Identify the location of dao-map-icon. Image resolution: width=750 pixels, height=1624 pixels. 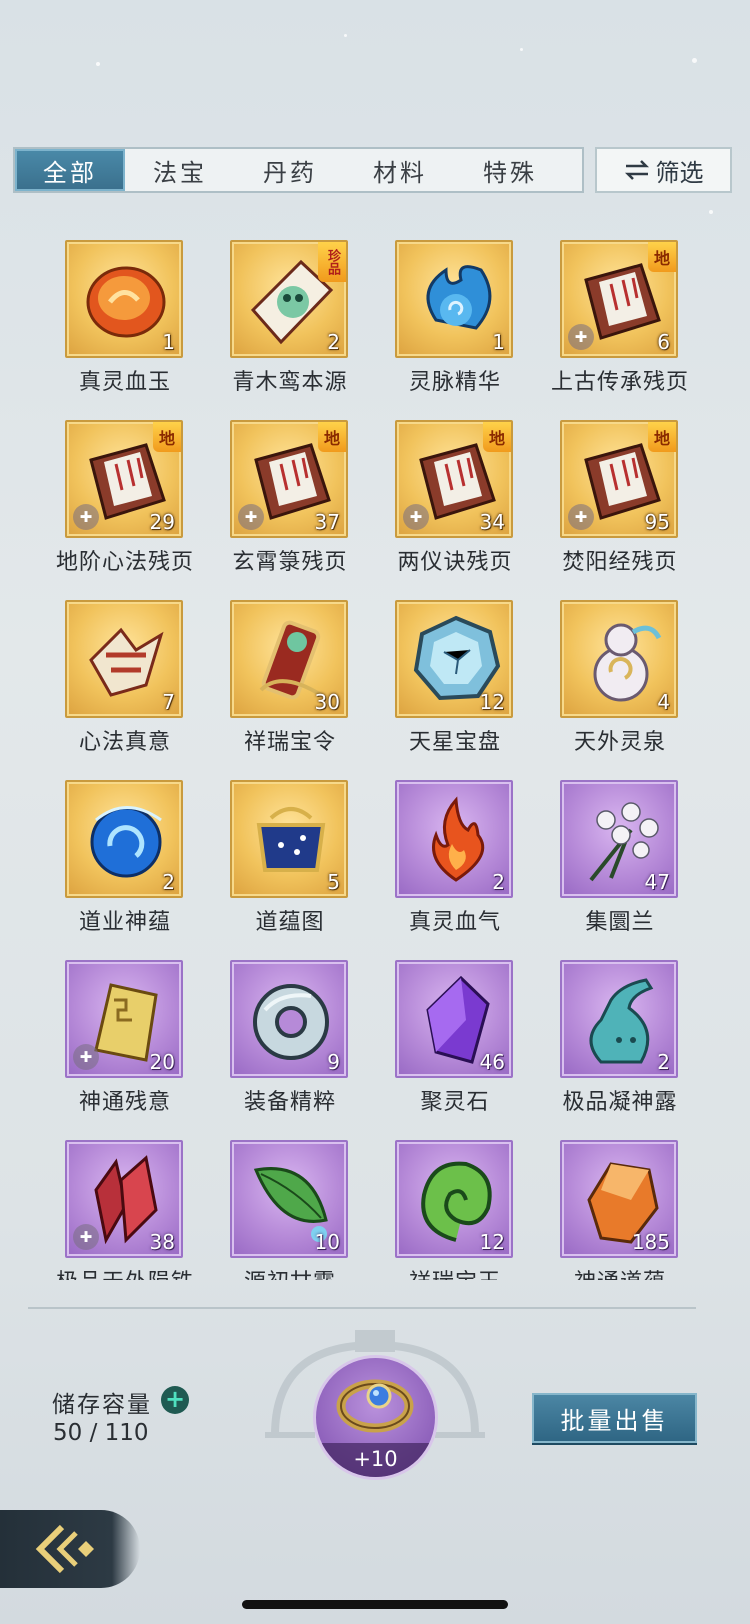
(291, 839).